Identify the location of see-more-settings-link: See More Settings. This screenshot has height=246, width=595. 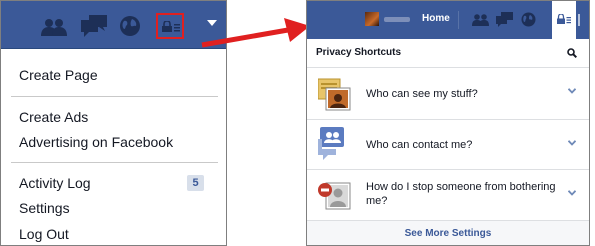
(448, 233).